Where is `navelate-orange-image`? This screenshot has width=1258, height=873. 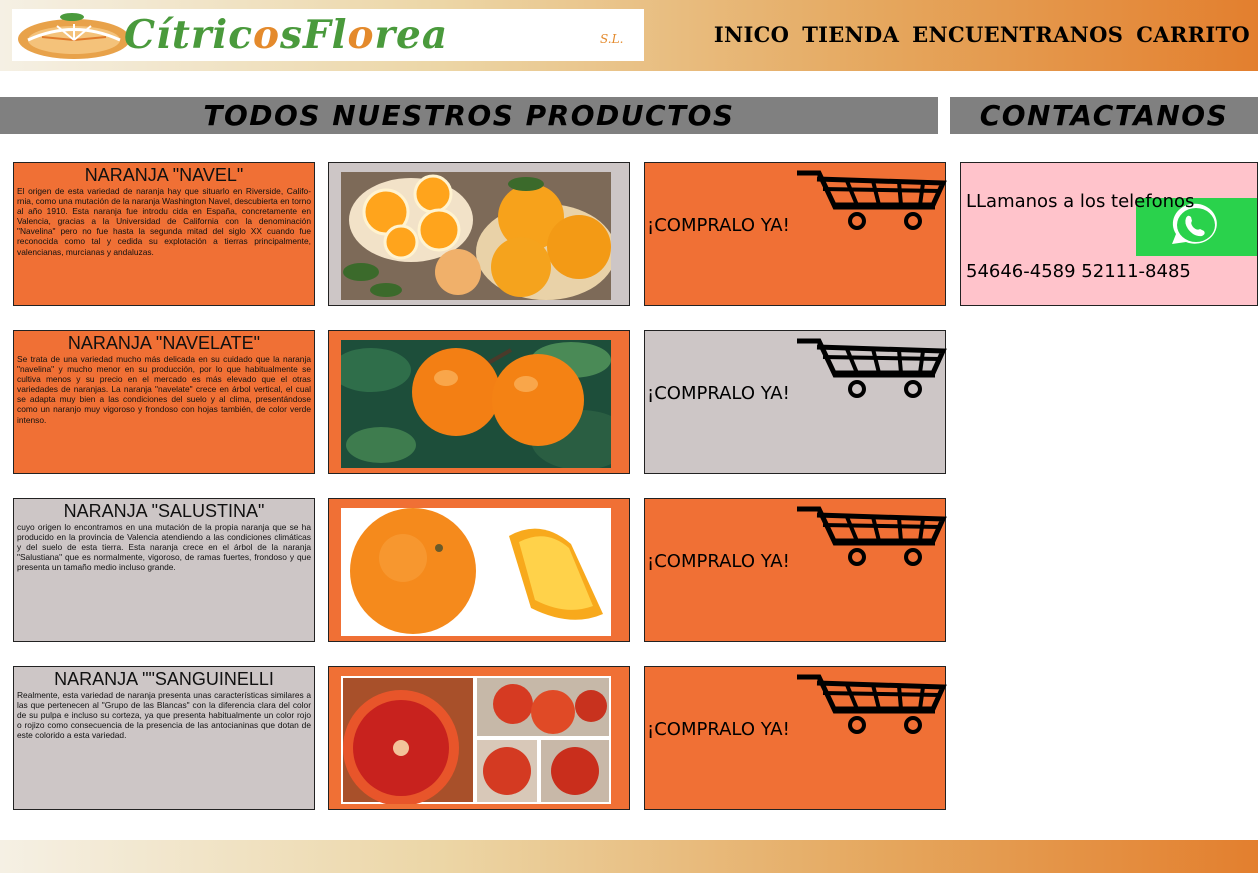
navelate-orange-image is located at coordinates (476, 404).